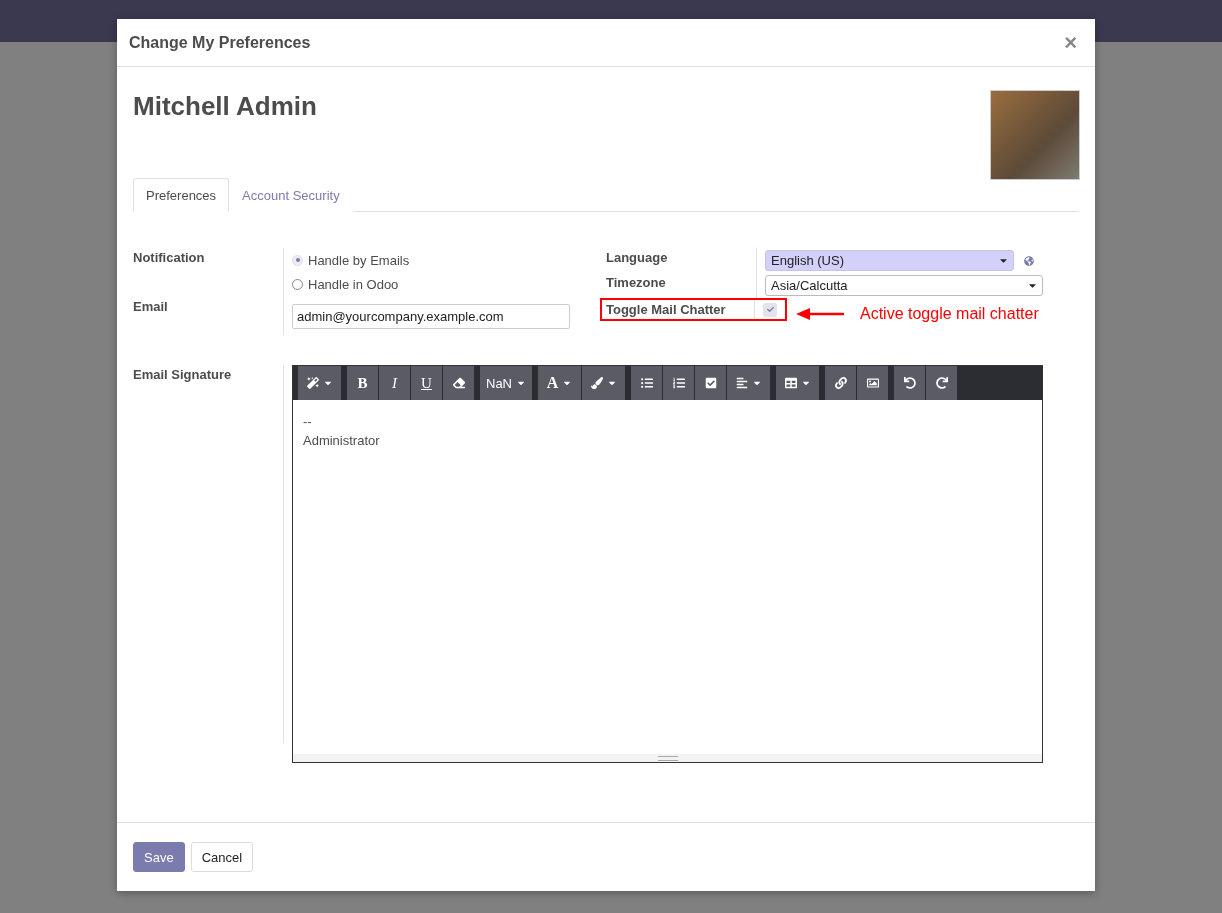 This screenshot has width=1222, height=913. I want to click on globe-icon, so click(1029, 260).